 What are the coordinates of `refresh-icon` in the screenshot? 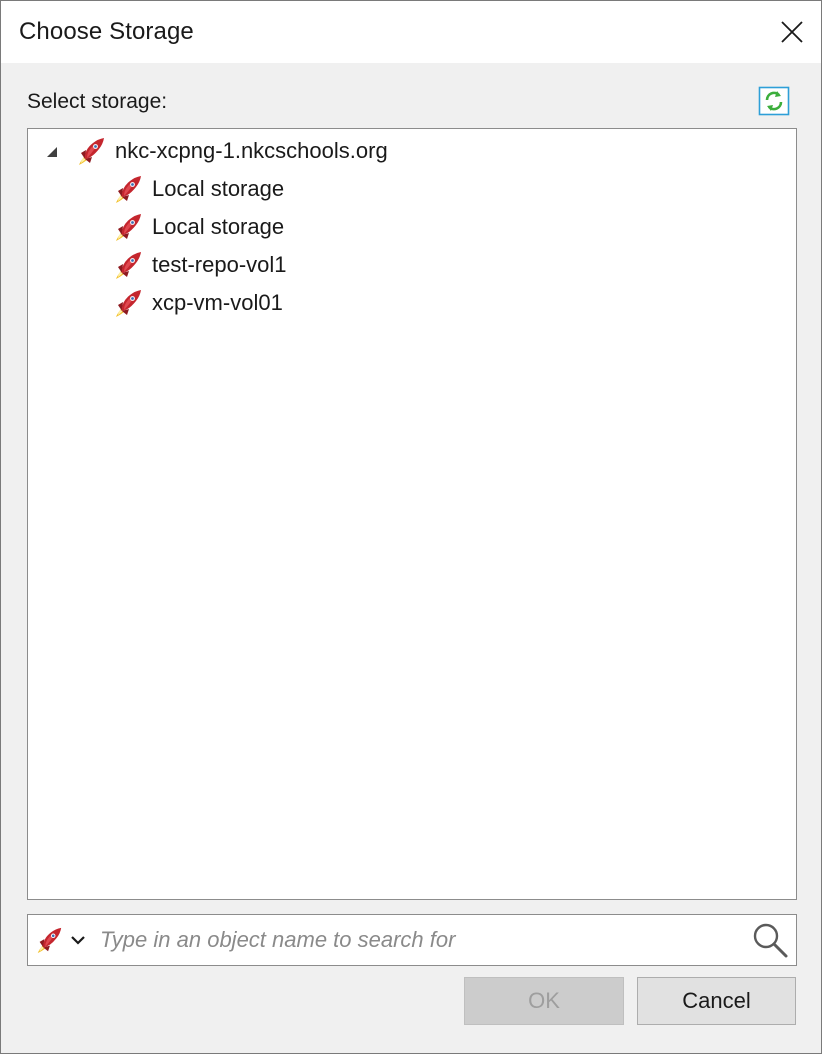 It's located at (774, 101).